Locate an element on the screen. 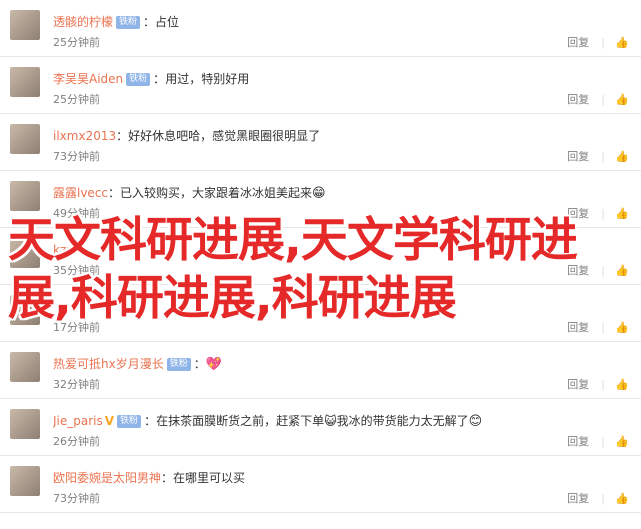 Image resolution: width=641 pixels, height=529 pixels. heart-emoji-icon: 💖 is located at coordinates (213, 364).